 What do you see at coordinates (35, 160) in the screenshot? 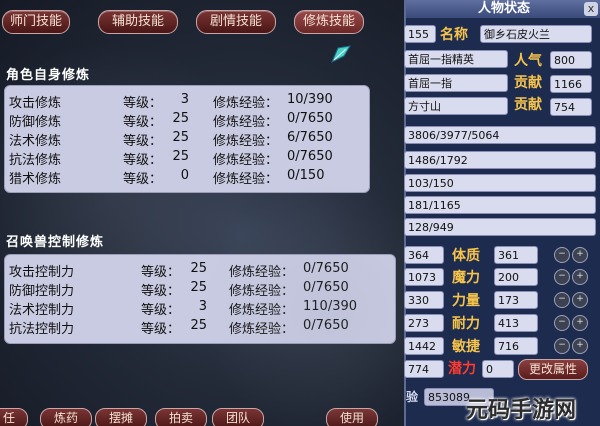
I see `skill-name: 抗法修炼` at bounding box center [35, 160].